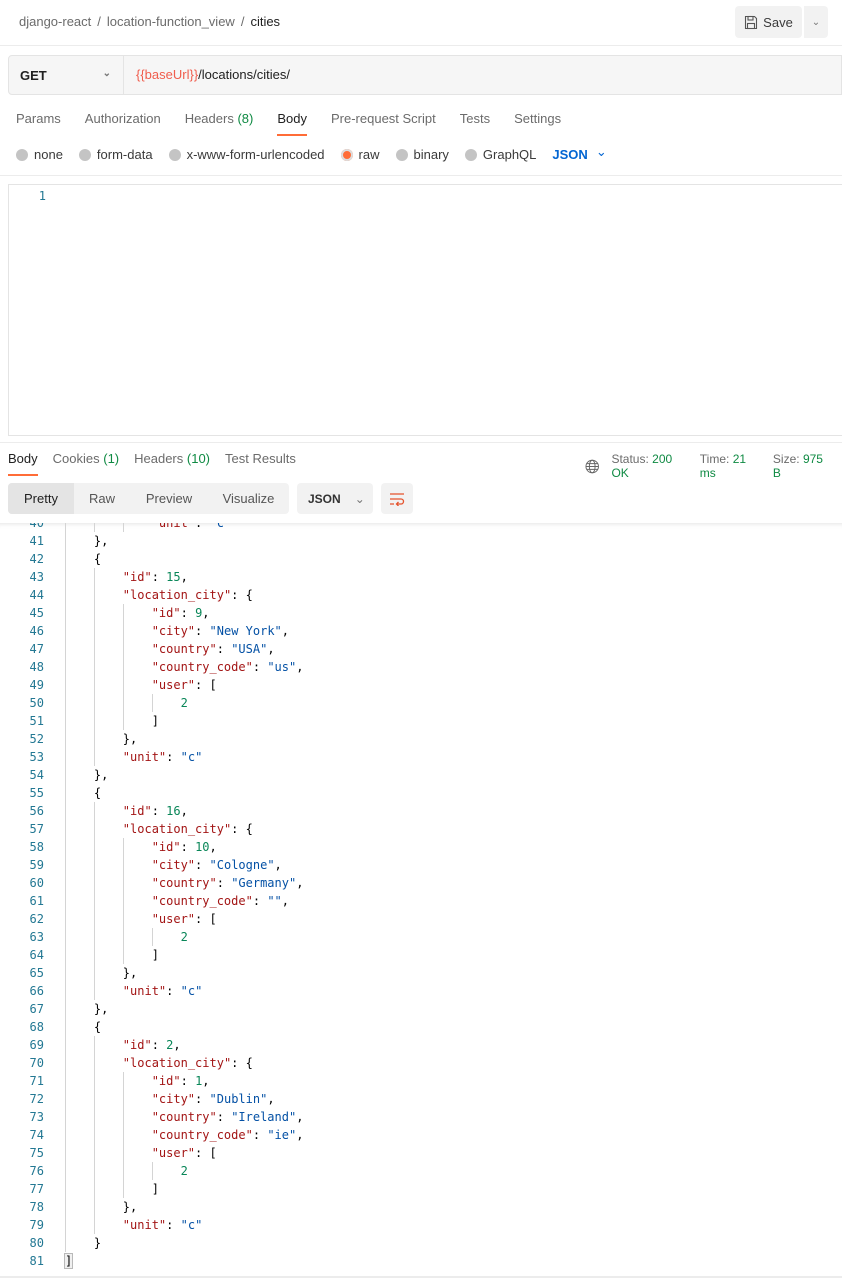 The image size is (842, 1278). Describe the element at coordinates (184, 685) in the screenshot. I see `code-text: "user": [` at that location.